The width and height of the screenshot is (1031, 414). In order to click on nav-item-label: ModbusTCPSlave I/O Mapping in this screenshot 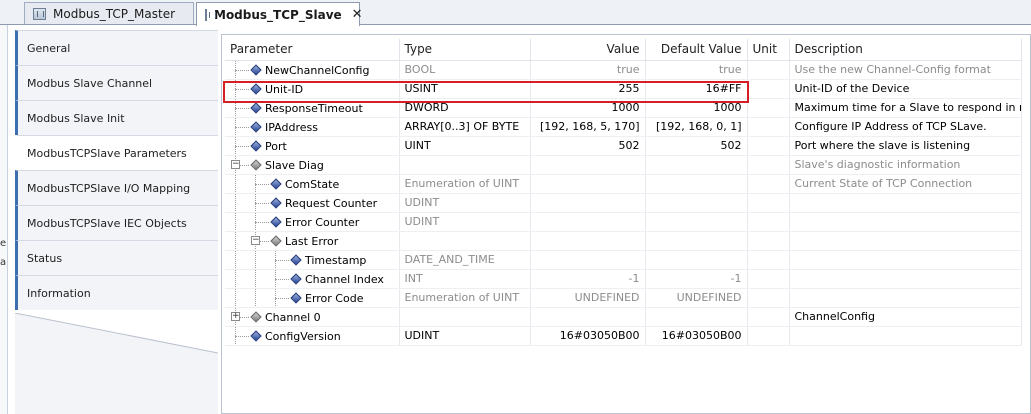, I will do `click(109, 188)`.